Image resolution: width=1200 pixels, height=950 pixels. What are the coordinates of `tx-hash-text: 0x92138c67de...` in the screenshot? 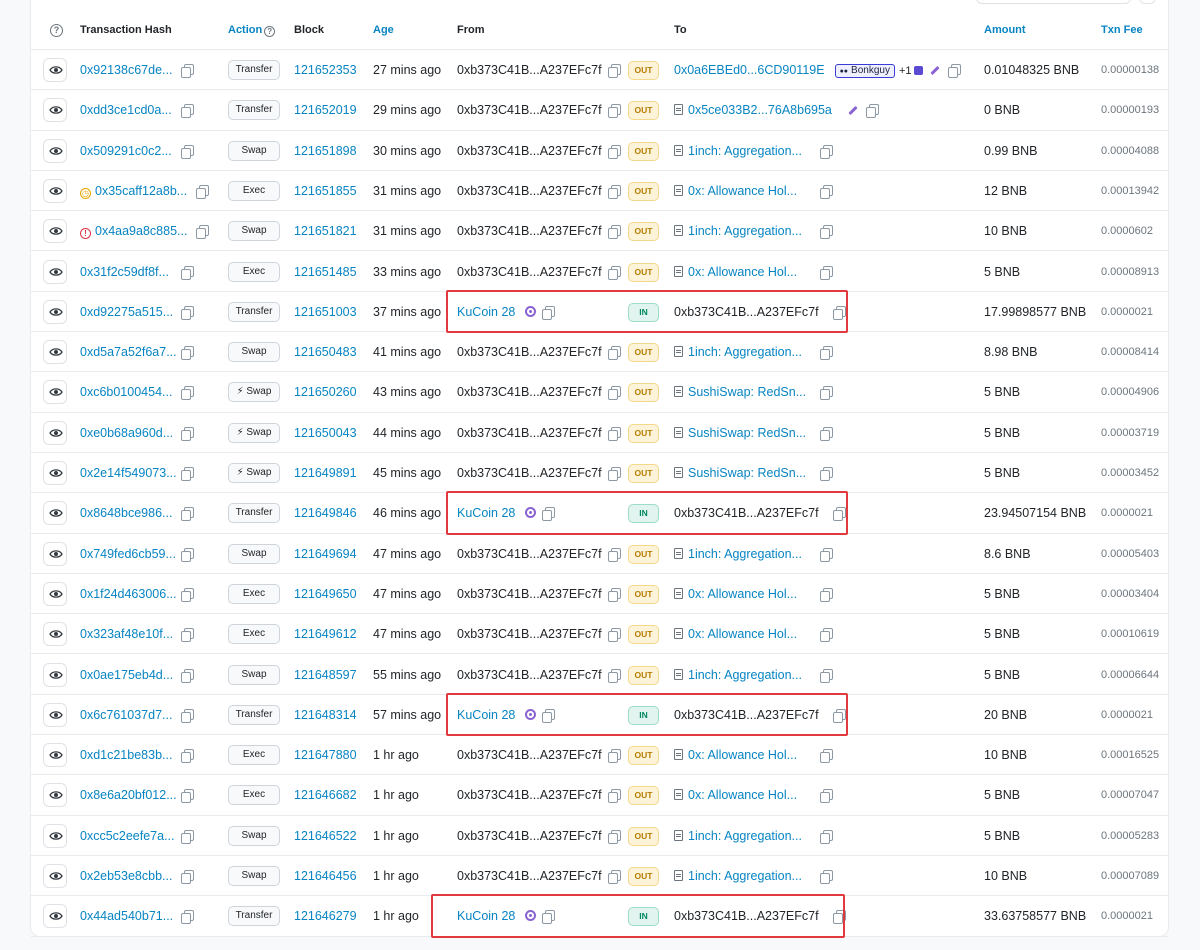 It's located at (126, 70).